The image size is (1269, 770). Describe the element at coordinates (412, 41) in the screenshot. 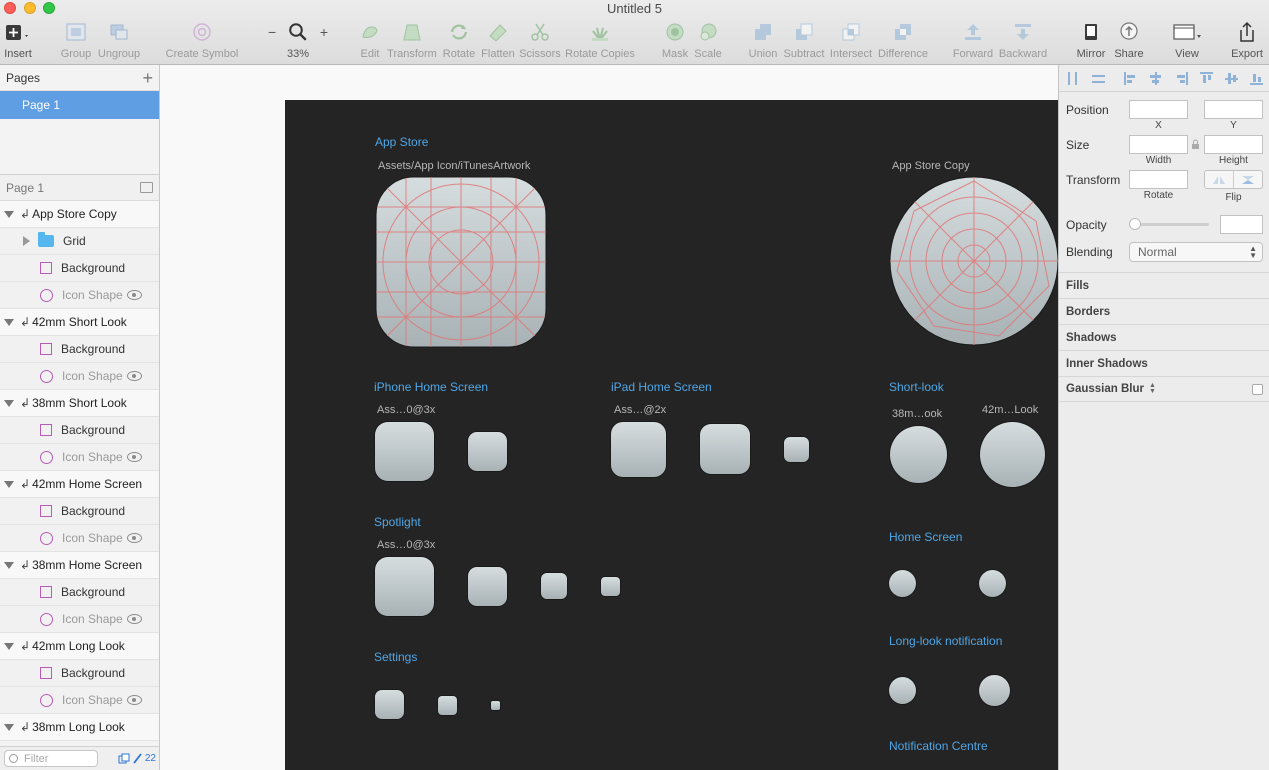

I see `transform-button: Transform` at that location.